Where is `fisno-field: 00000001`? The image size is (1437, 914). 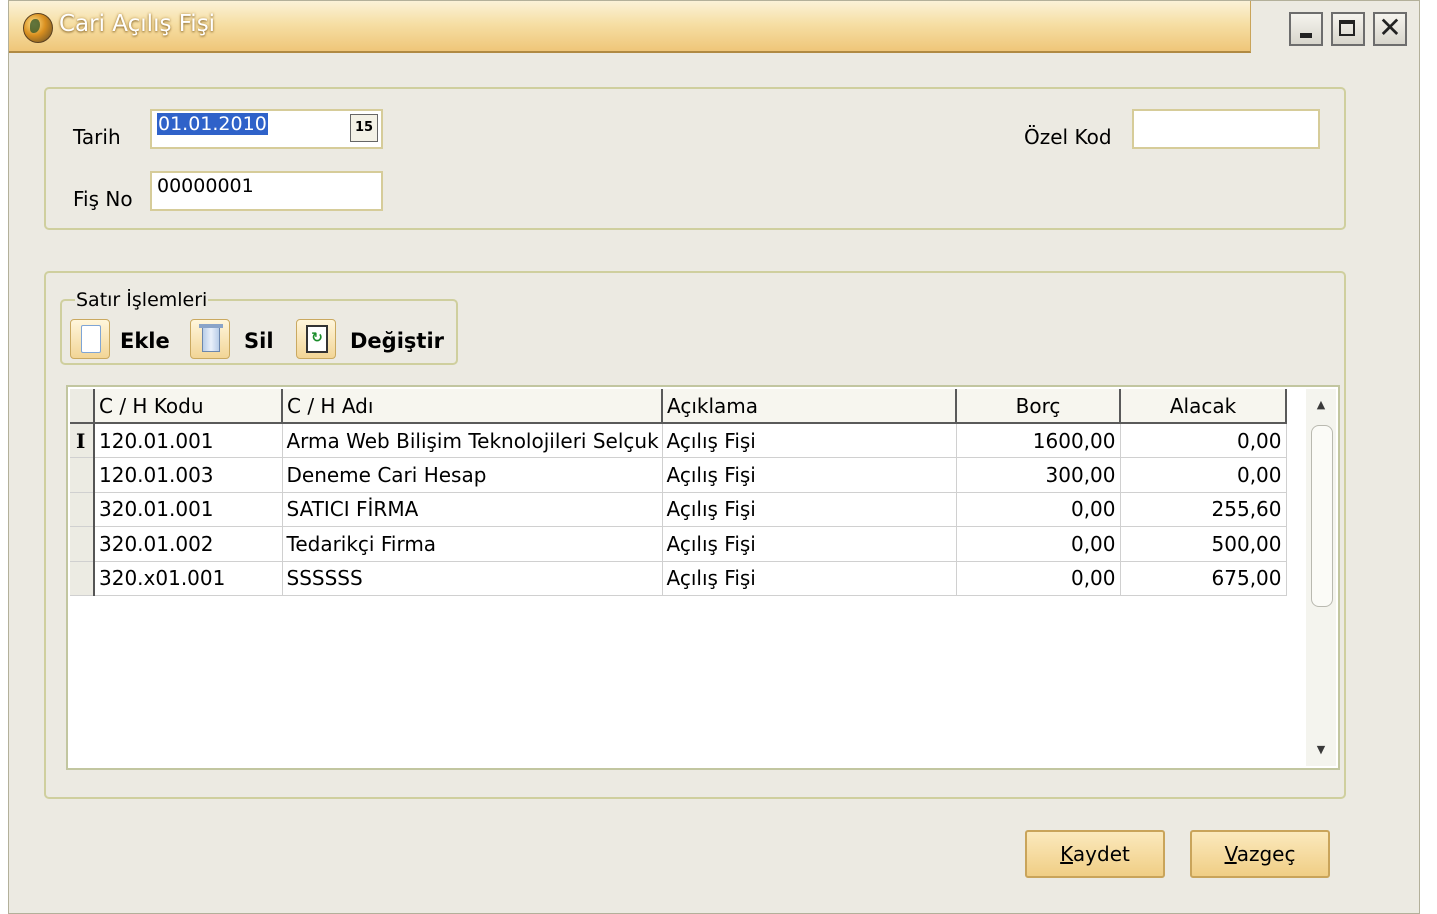 fisno-field: 00000001 is located at coordinates (266, 191).